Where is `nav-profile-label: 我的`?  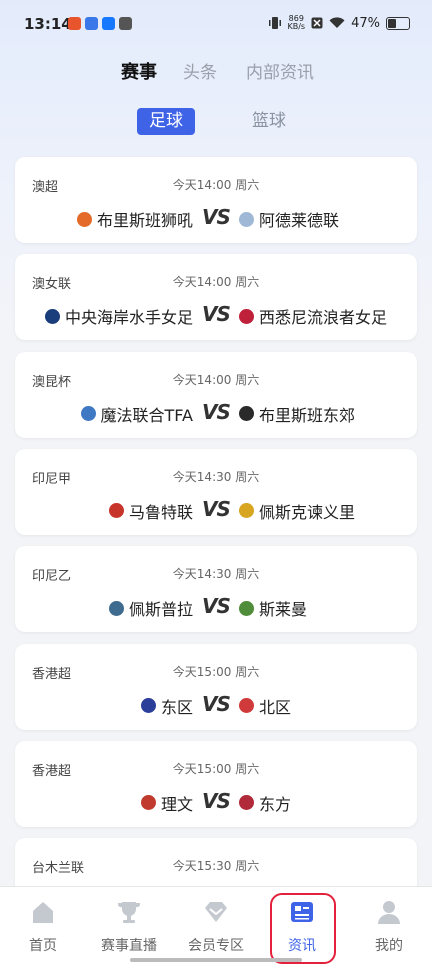 nav-profile-label: 我的 is located at coordinates (389, 946).